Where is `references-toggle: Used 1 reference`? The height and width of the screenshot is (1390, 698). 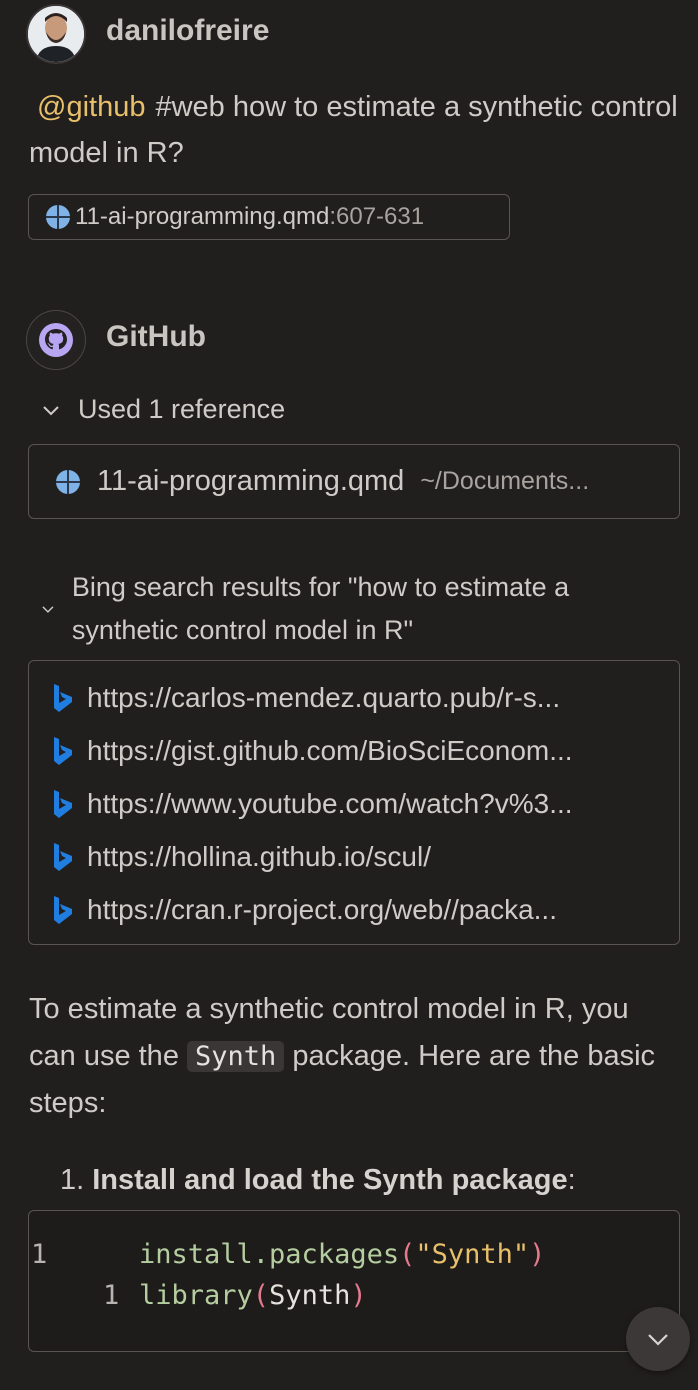 references-toggle: Used 1 reference is located at coordinates (162, 409).